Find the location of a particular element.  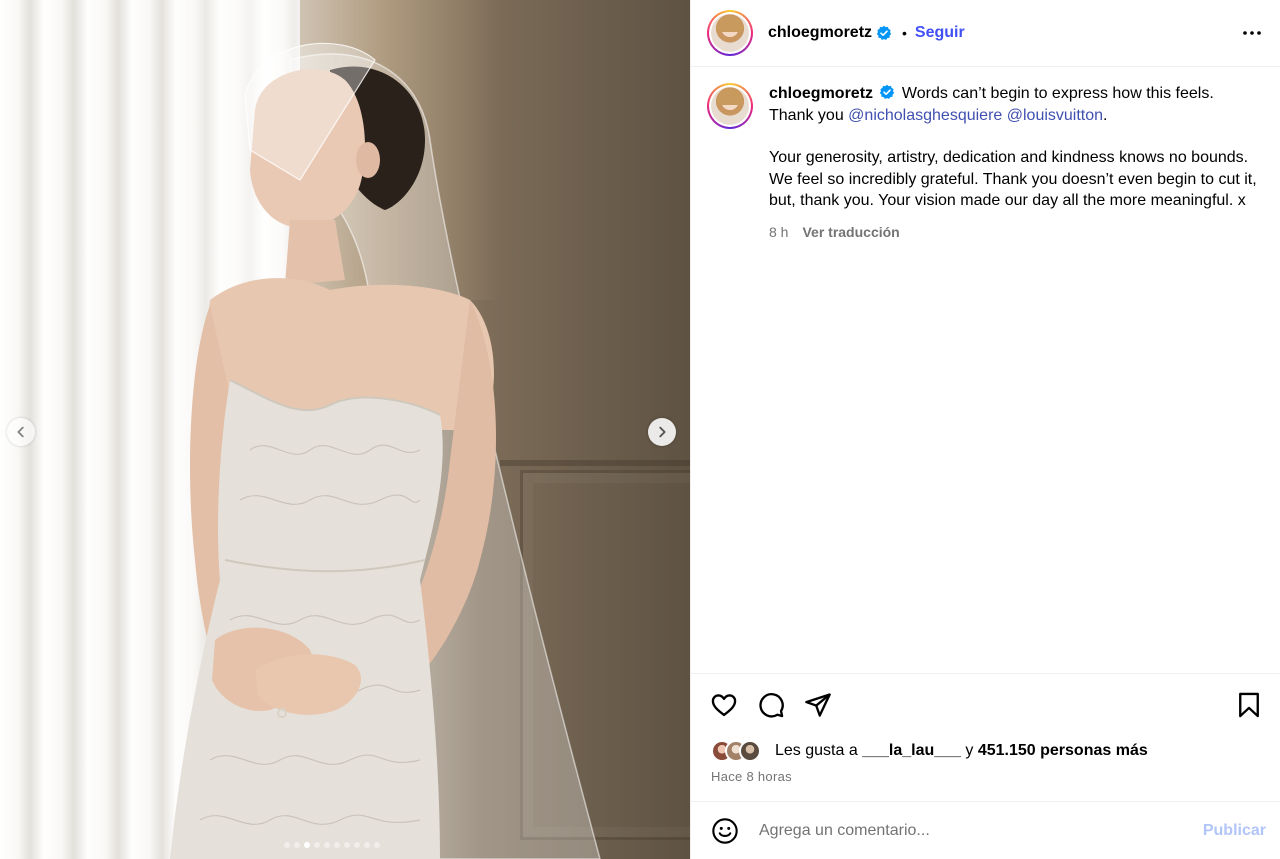

caption-avatar is located at coordinates (730, 106).